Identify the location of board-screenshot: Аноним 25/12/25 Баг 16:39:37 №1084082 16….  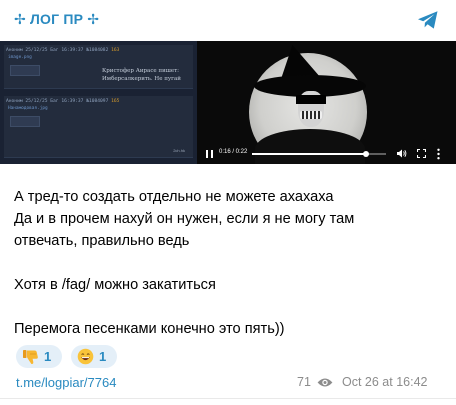
(98, 102).